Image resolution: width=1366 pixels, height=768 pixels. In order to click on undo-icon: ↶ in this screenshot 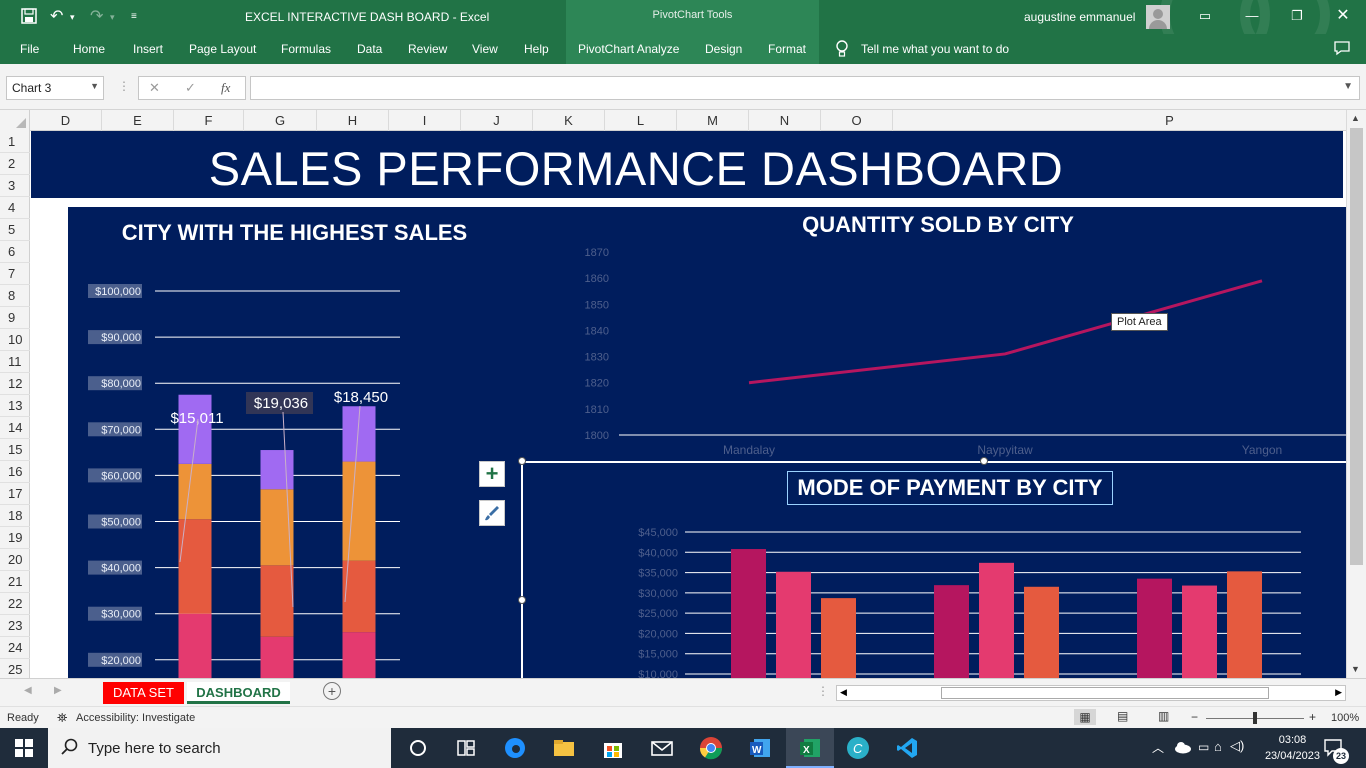, I will do `click(56, 16)`.